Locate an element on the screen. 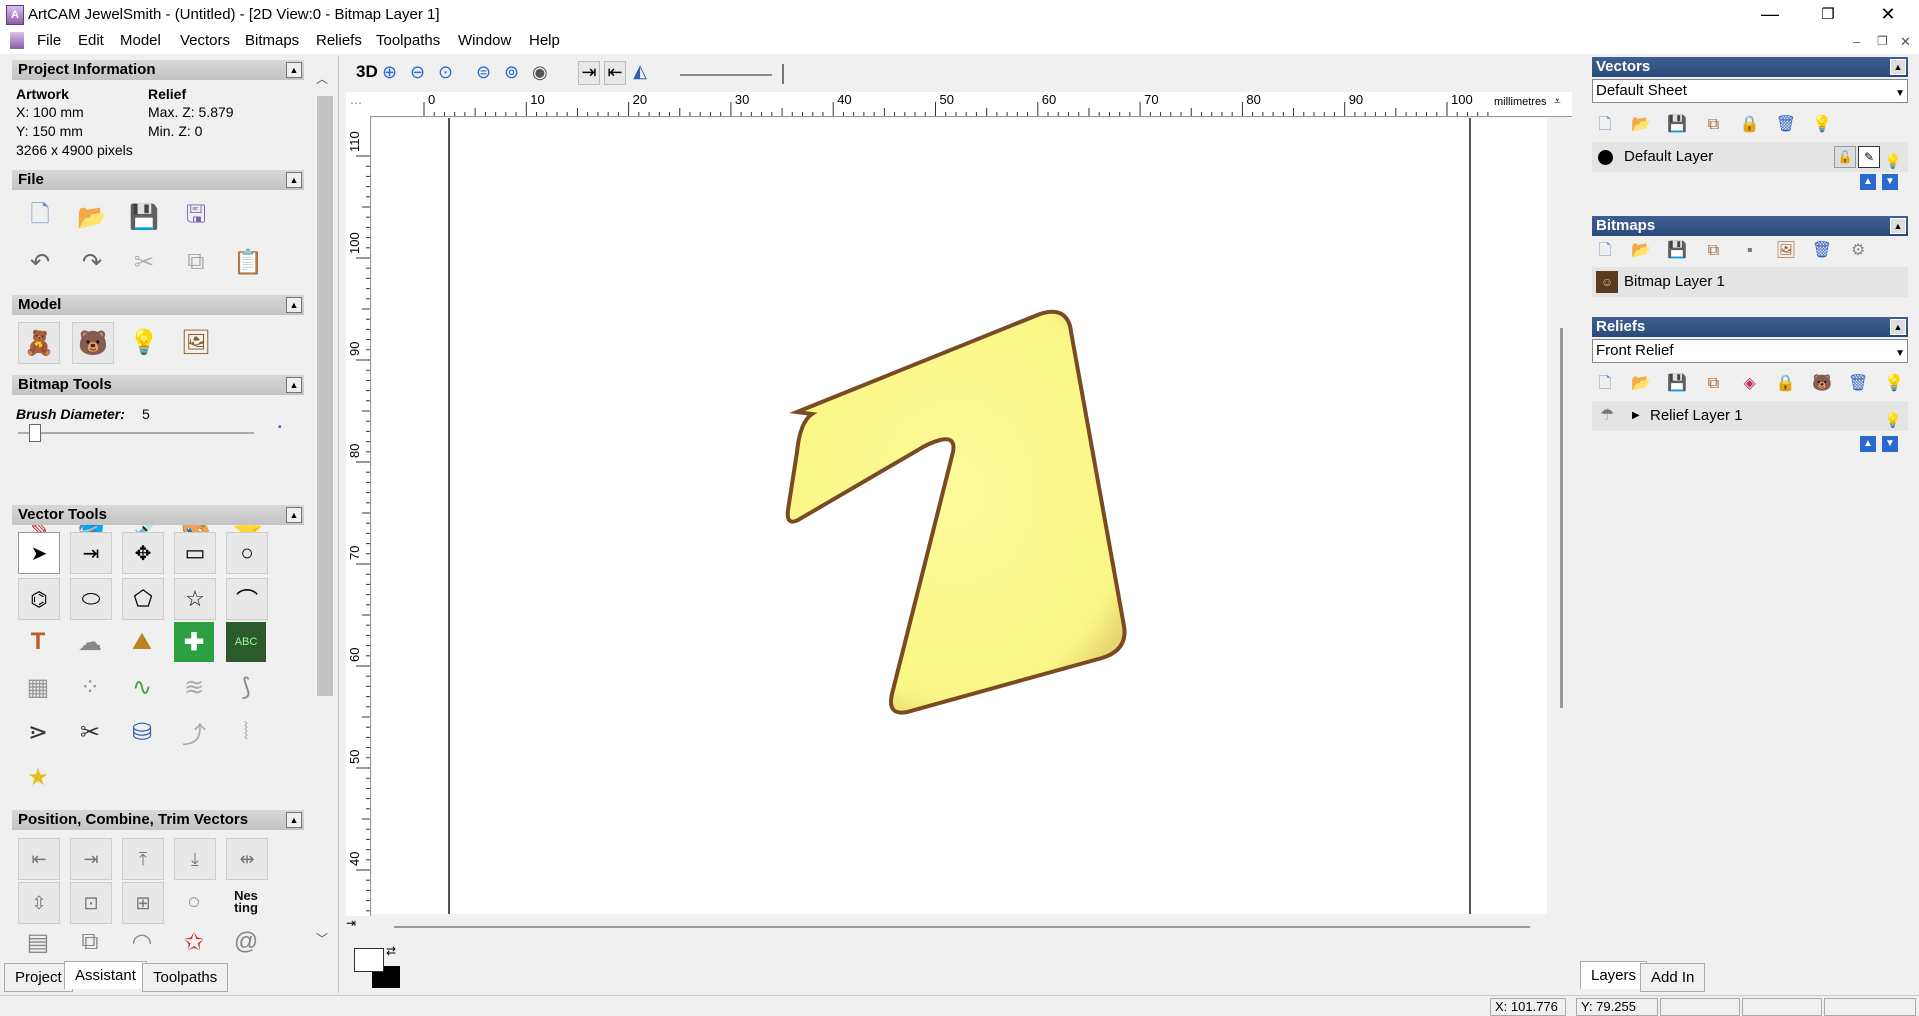 This screenshot has height=1016, width=1919. bitmap-settings-icon: ⚙ is located at coordinates (1858, 250).